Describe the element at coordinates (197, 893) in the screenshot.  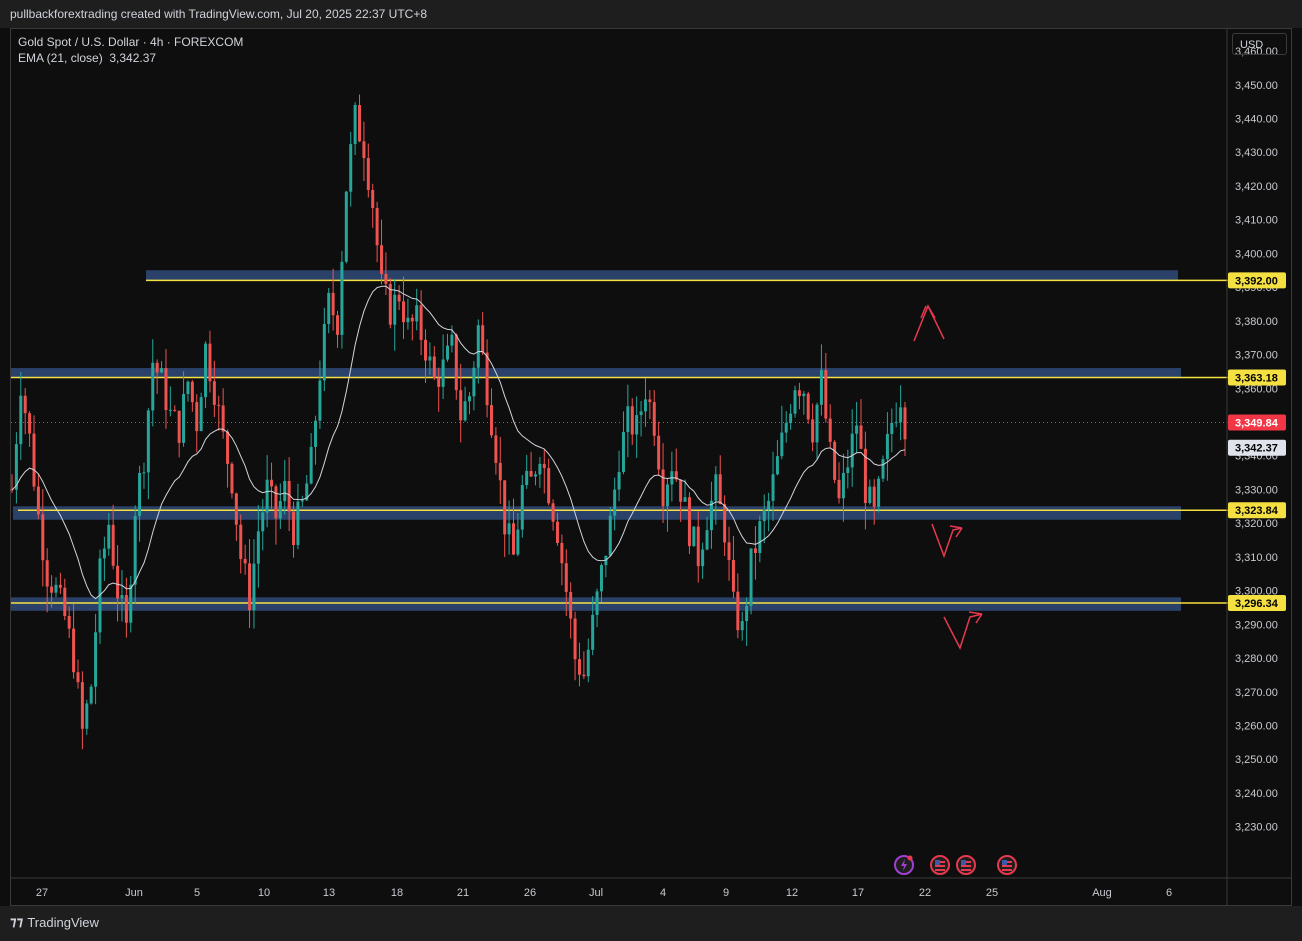
I see `time-axis-tick-label: 5` at that location.